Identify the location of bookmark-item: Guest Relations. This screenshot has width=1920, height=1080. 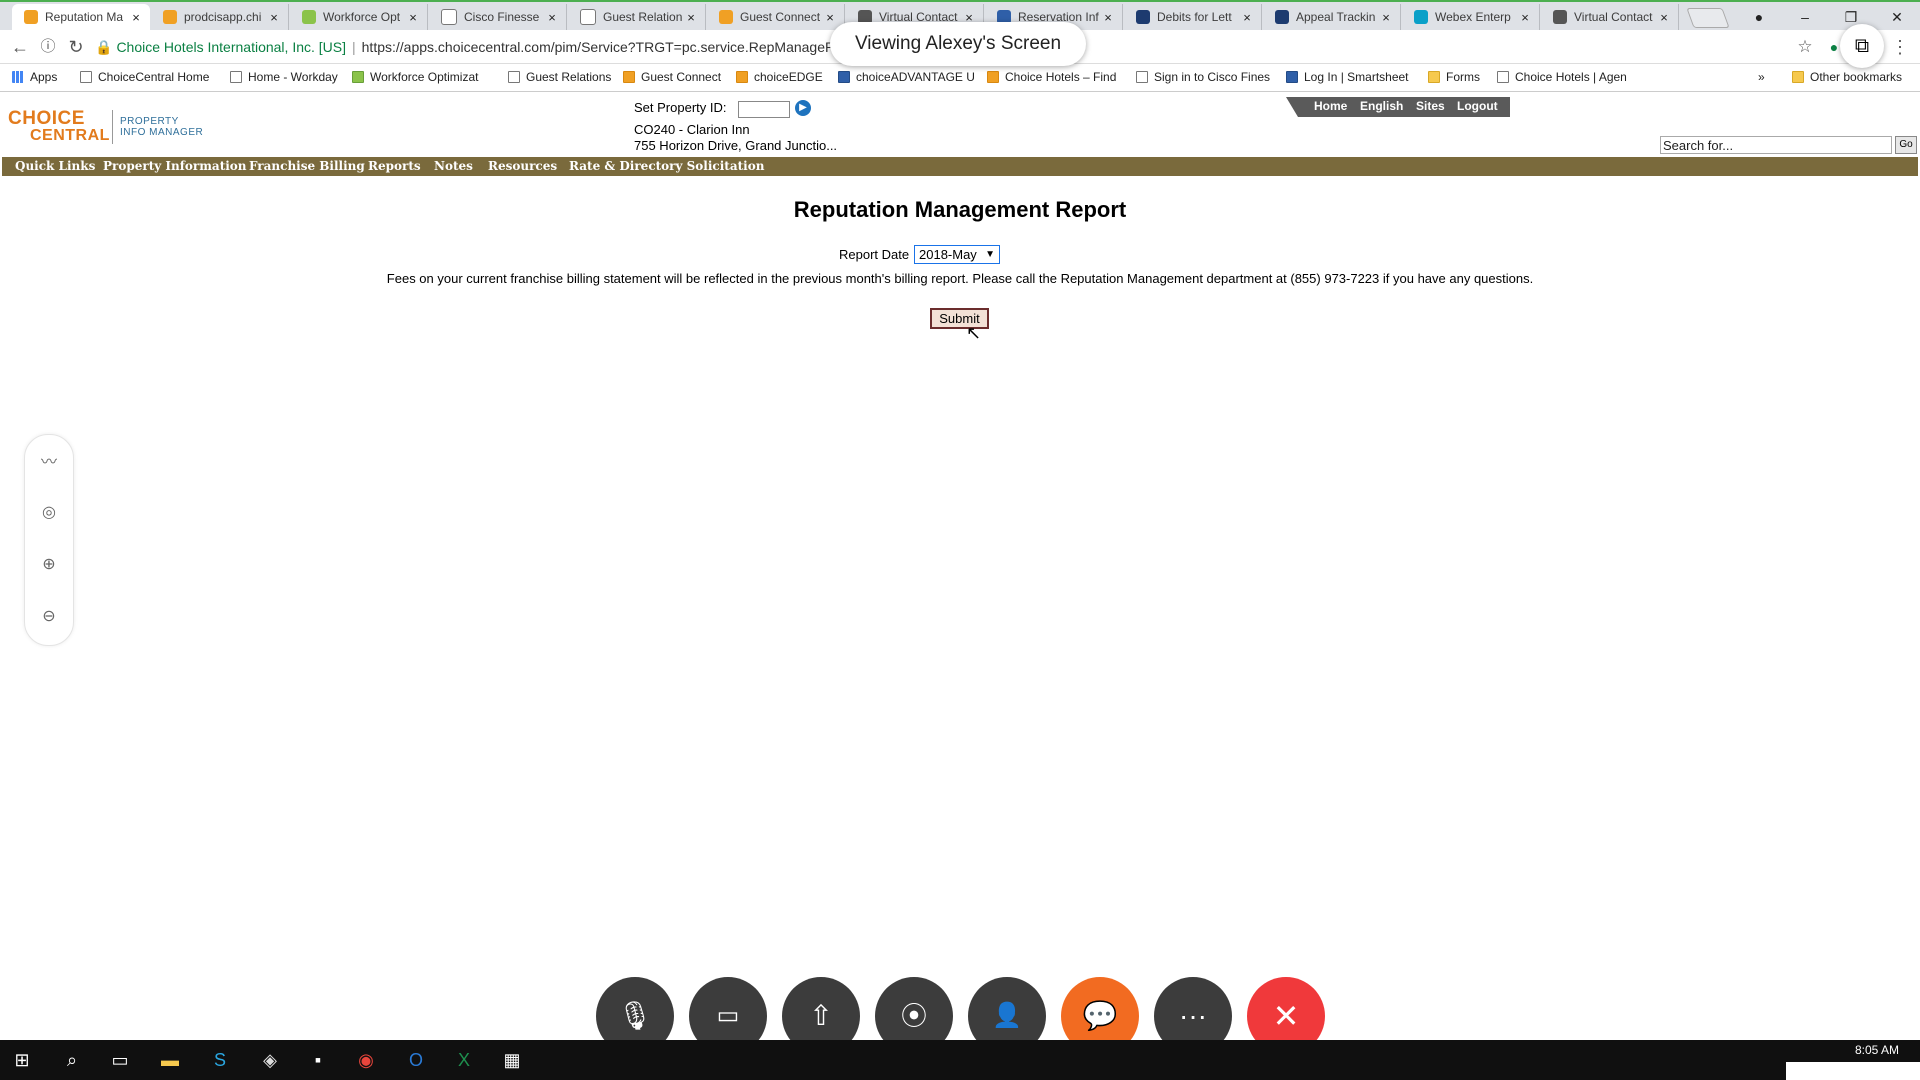
(559, 77).